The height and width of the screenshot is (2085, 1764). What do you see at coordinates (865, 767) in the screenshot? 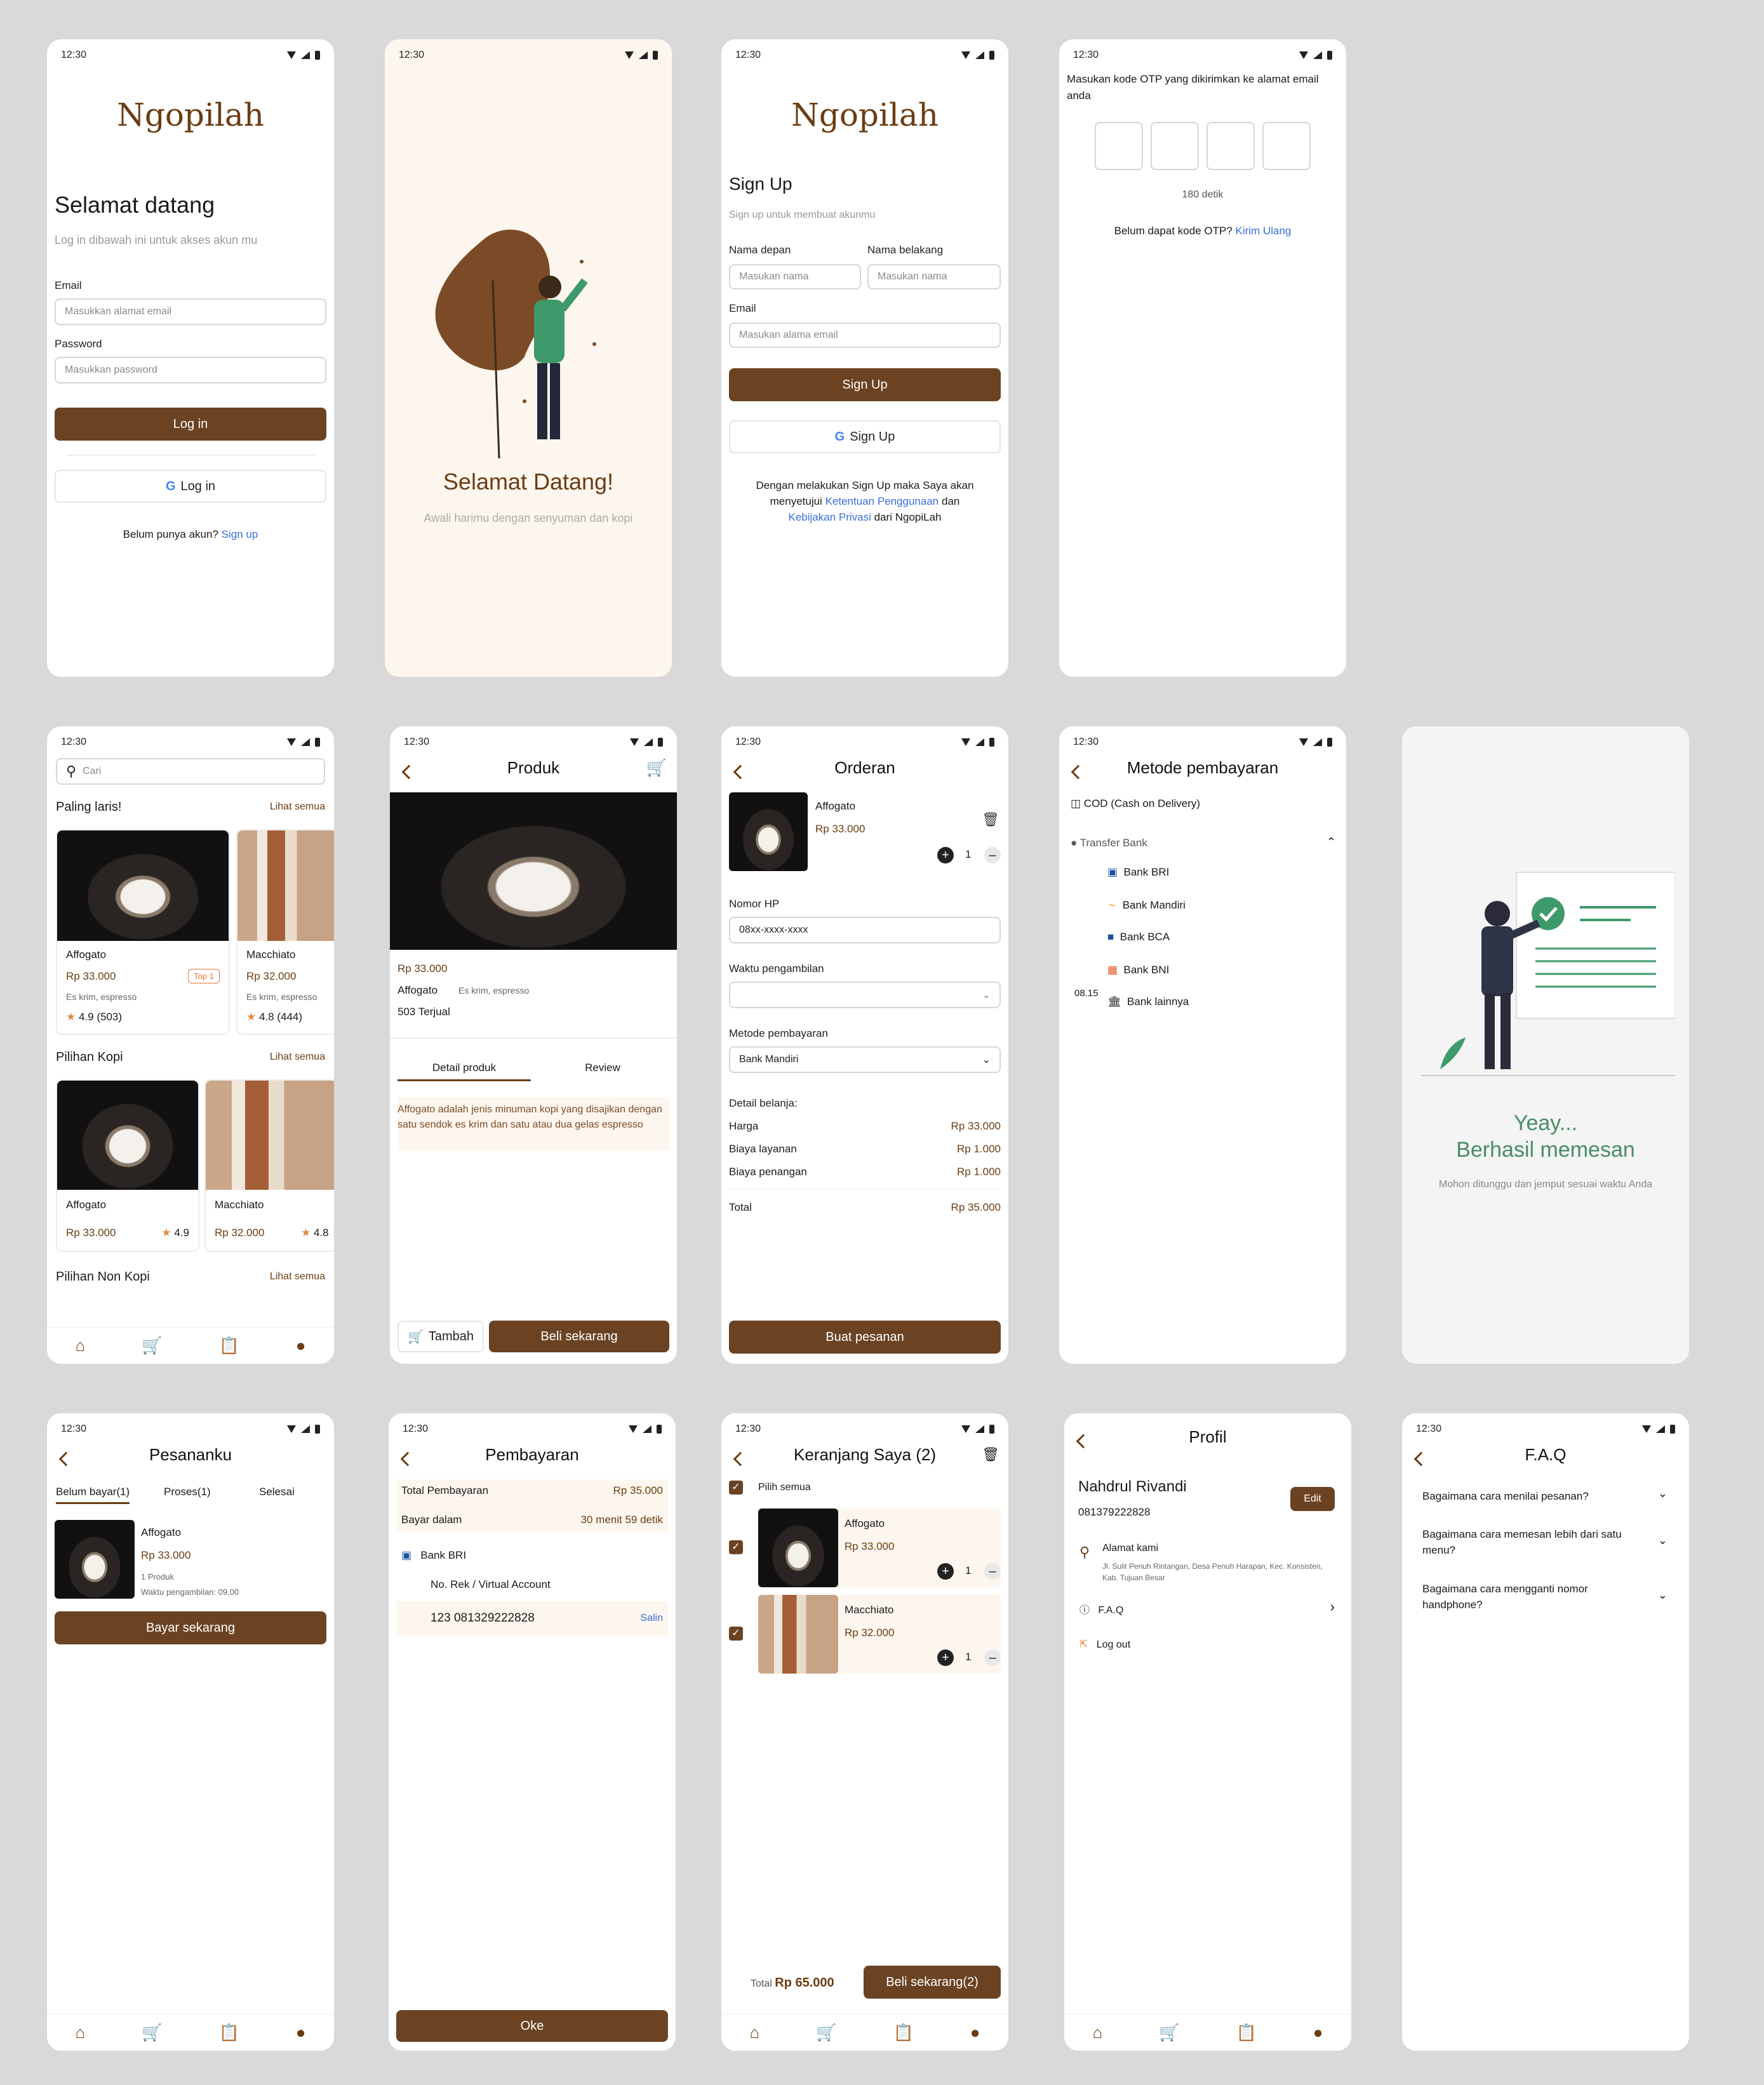
I see `page-title: Orderan` at bounding box center [865, 767].